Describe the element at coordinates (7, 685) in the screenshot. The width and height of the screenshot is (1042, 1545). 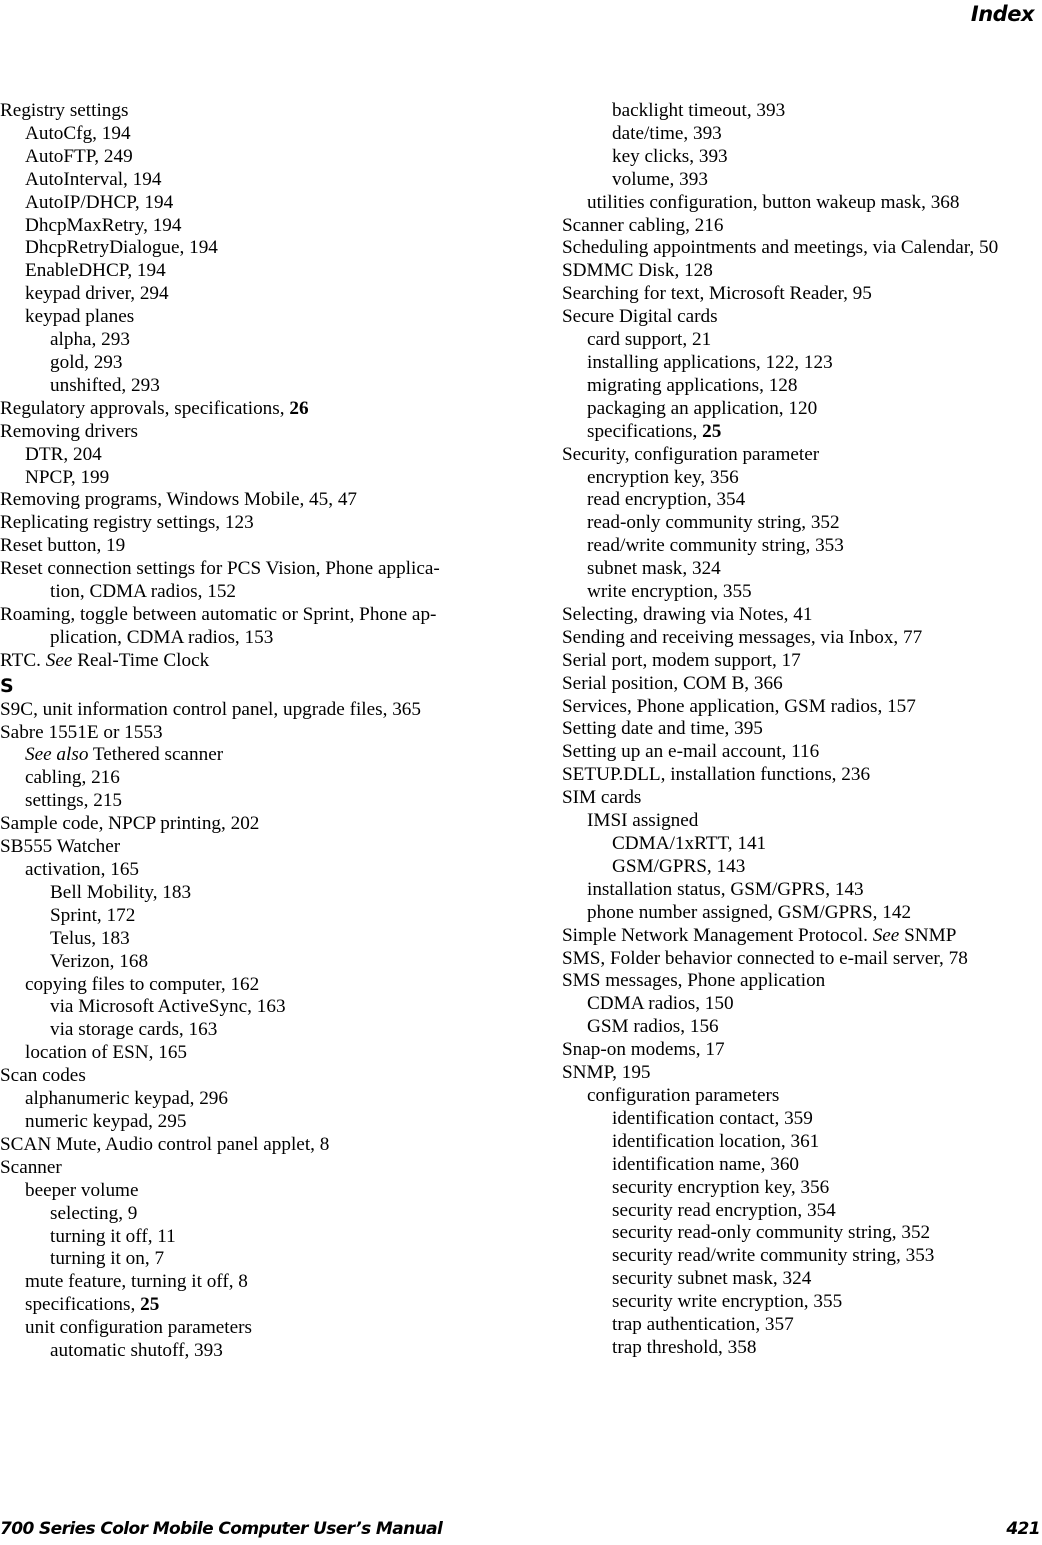
I see `section-heading: S` at that location.